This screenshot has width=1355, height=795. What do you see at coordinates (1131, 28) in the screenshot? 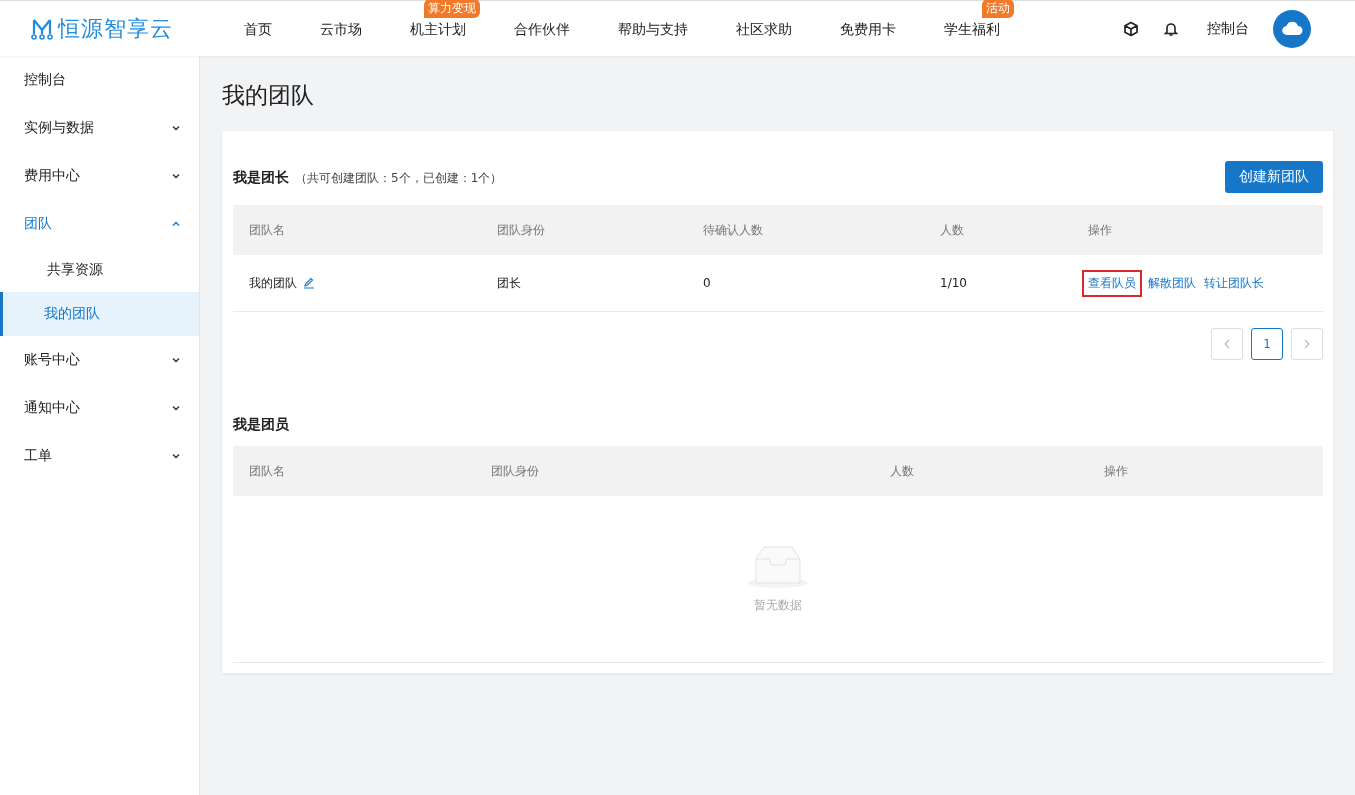
I see `cube-icon` at bounding box center [1131, 28].